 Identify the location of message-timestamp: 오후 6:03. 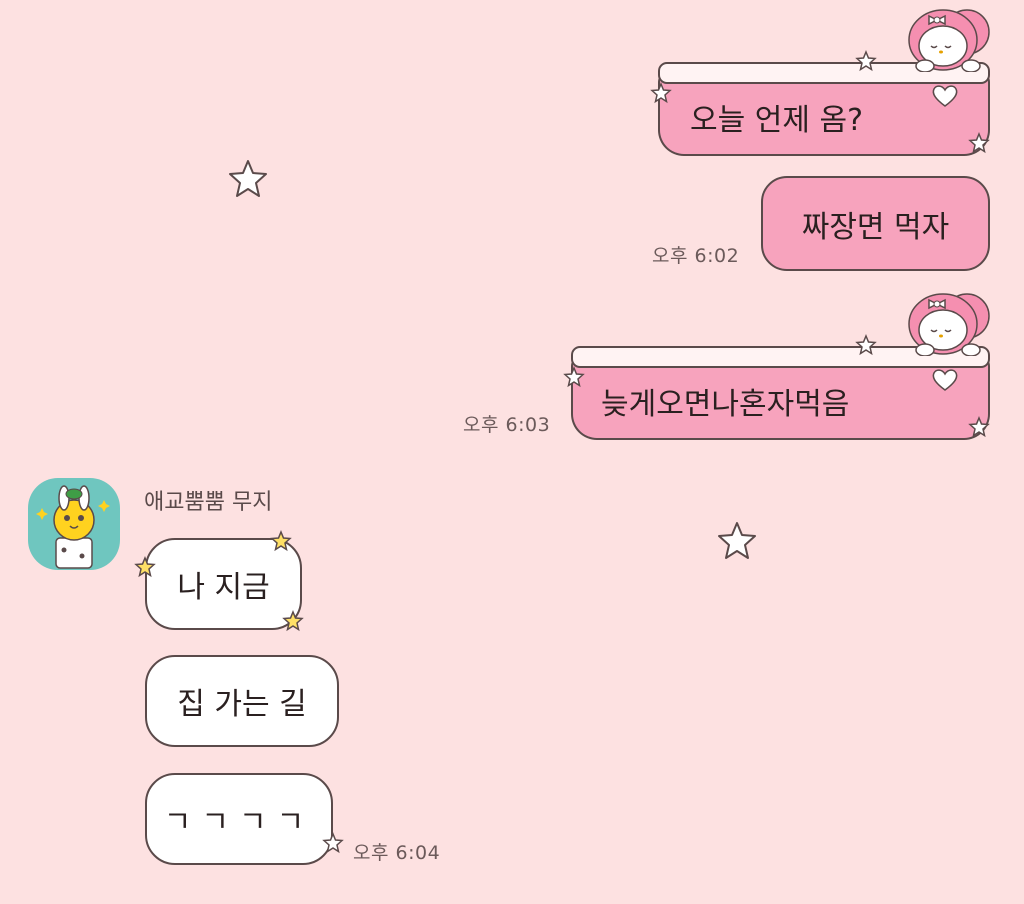
(507, 425).